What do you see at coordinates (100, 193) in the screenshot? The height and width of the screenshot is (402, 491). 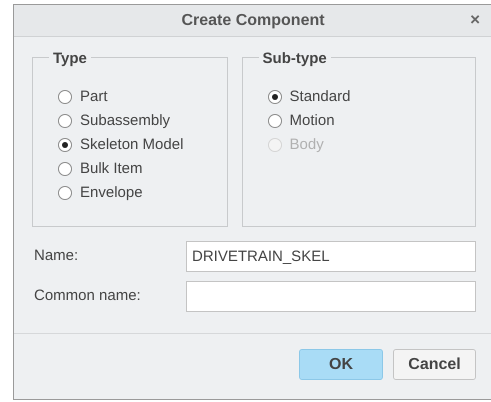 I see `radio-option: Envelope` at bounding box center [100, 193].